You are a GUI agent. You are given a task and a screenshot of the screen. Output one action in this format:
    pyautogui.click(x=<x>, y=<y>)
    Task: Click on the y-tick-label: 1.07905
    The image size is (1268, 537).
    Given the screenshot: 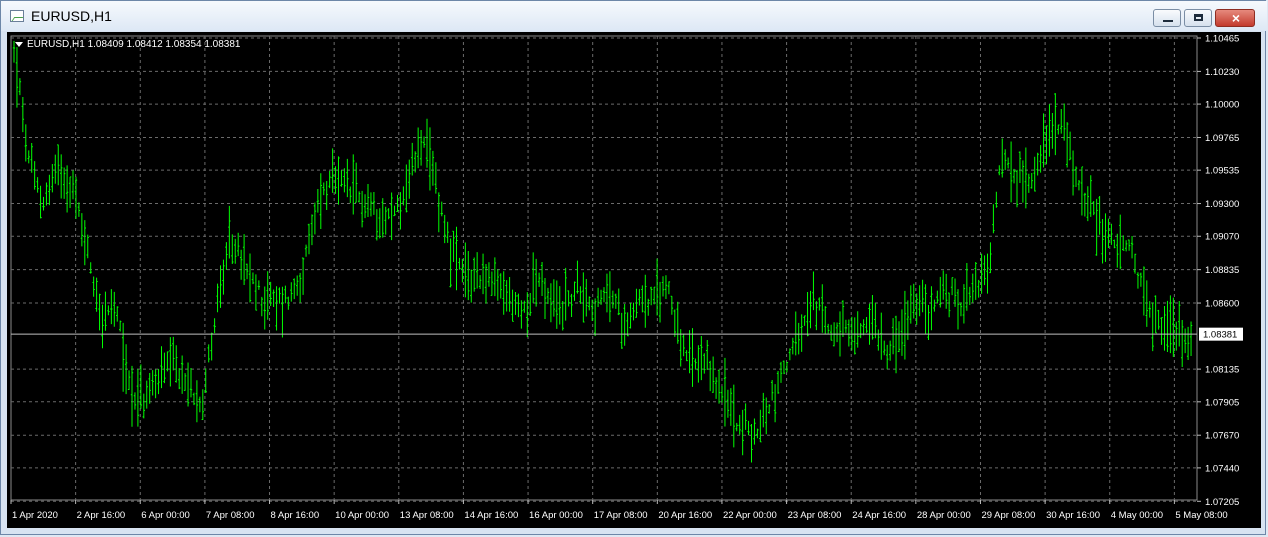 What is the action you would take?
    pyautogui.click(x=1222, y=402)
    